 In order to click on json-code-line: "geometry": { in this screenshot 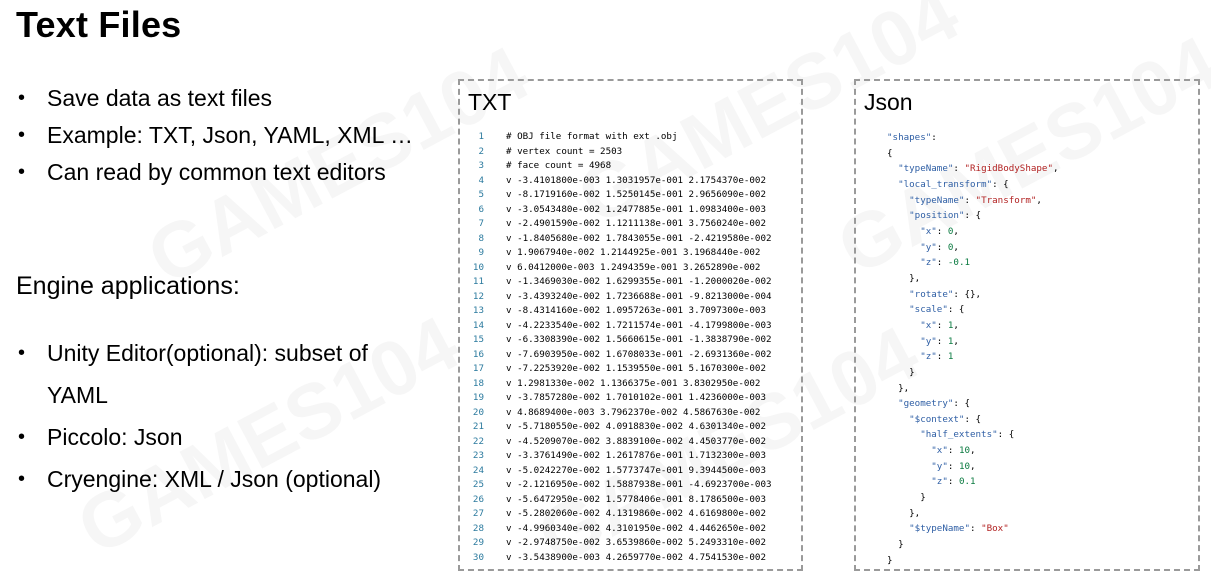, I will do `click(973, 404)`.